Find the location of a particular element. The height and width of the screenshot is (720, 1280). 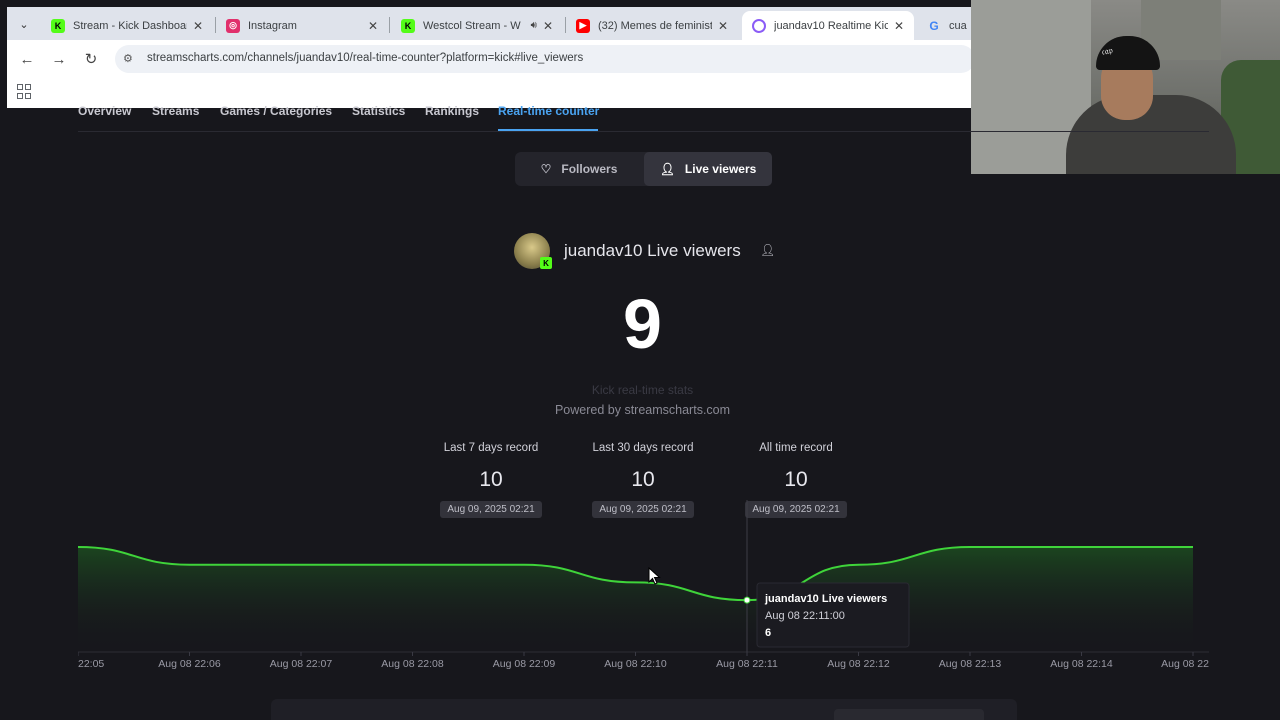

cap-logo: 𝔠𝔞𝔭 is located at coordinates (1107, 52).